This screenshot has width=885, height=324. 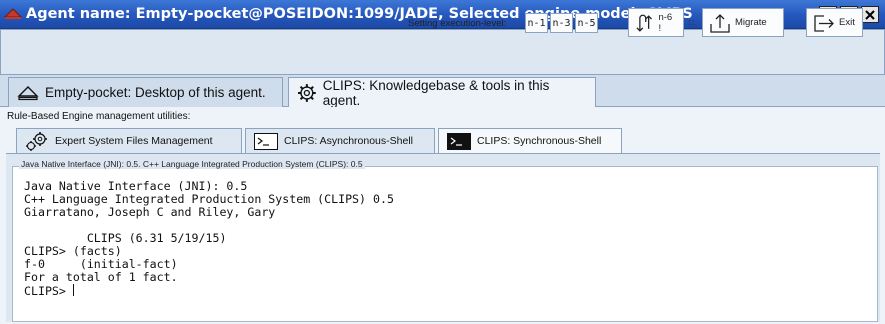 What do you see at coordinates (101, 277) in the screenshot?
I see `console-line: For a total of 1 fact.` at bounding box center [101, 277].